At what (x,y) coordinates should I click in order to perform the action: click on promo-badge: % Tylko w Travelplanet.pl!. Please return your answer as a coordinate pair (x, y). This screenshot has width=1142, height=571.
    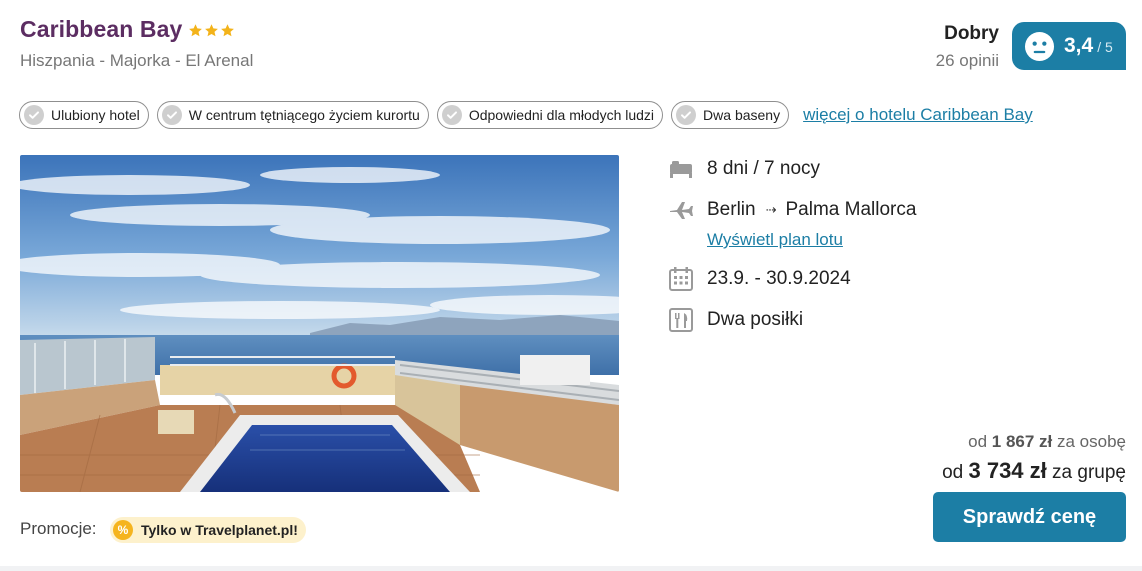
    Looking at the image, I should click on (208, 530).